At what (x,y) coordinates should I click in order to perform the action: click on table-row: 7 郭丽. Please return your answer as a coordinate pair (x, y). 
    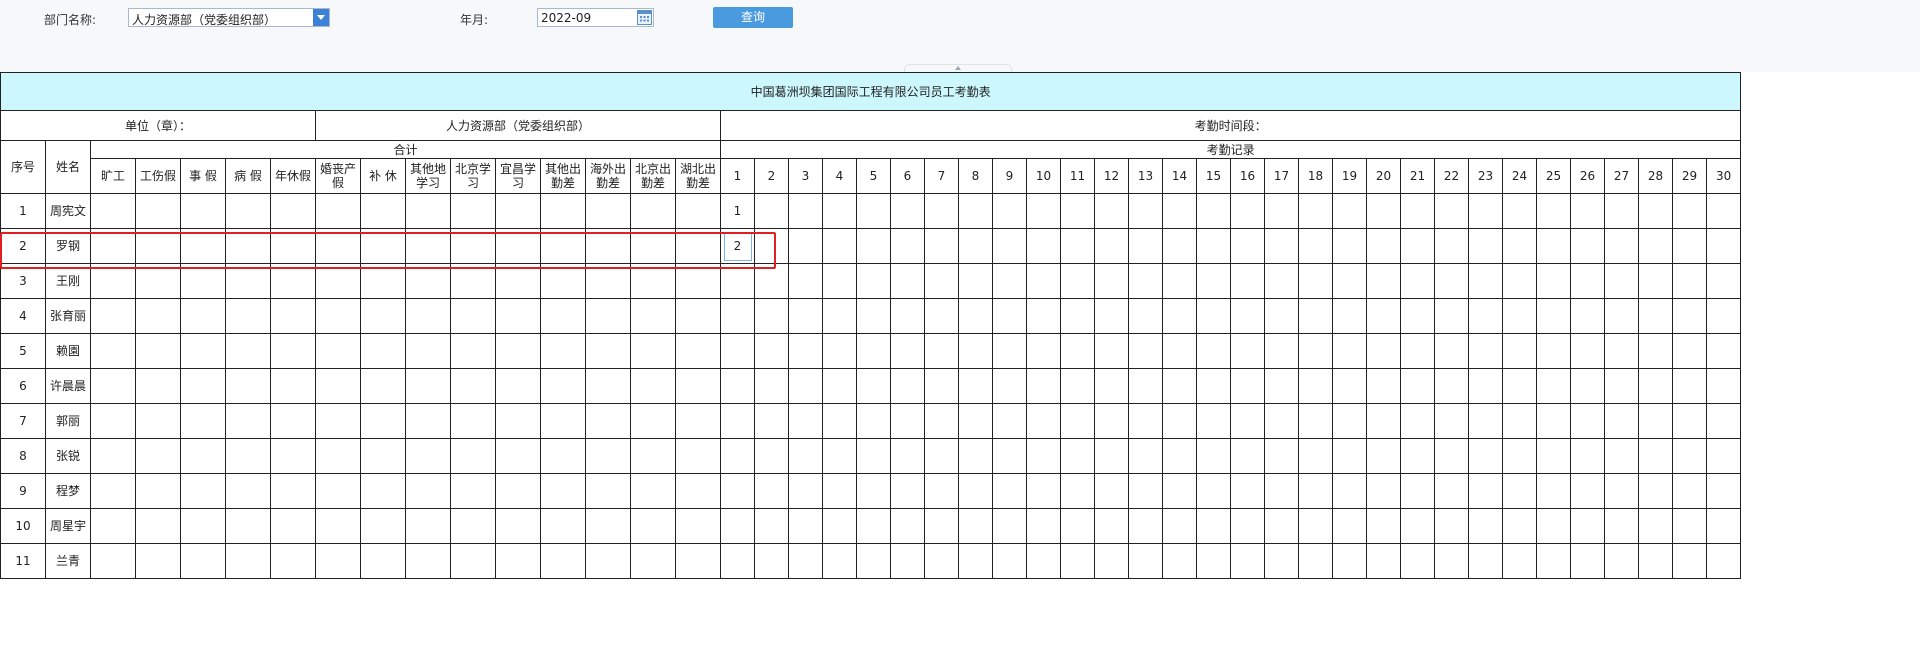
    Looking at the image, I should click on (871, 421).